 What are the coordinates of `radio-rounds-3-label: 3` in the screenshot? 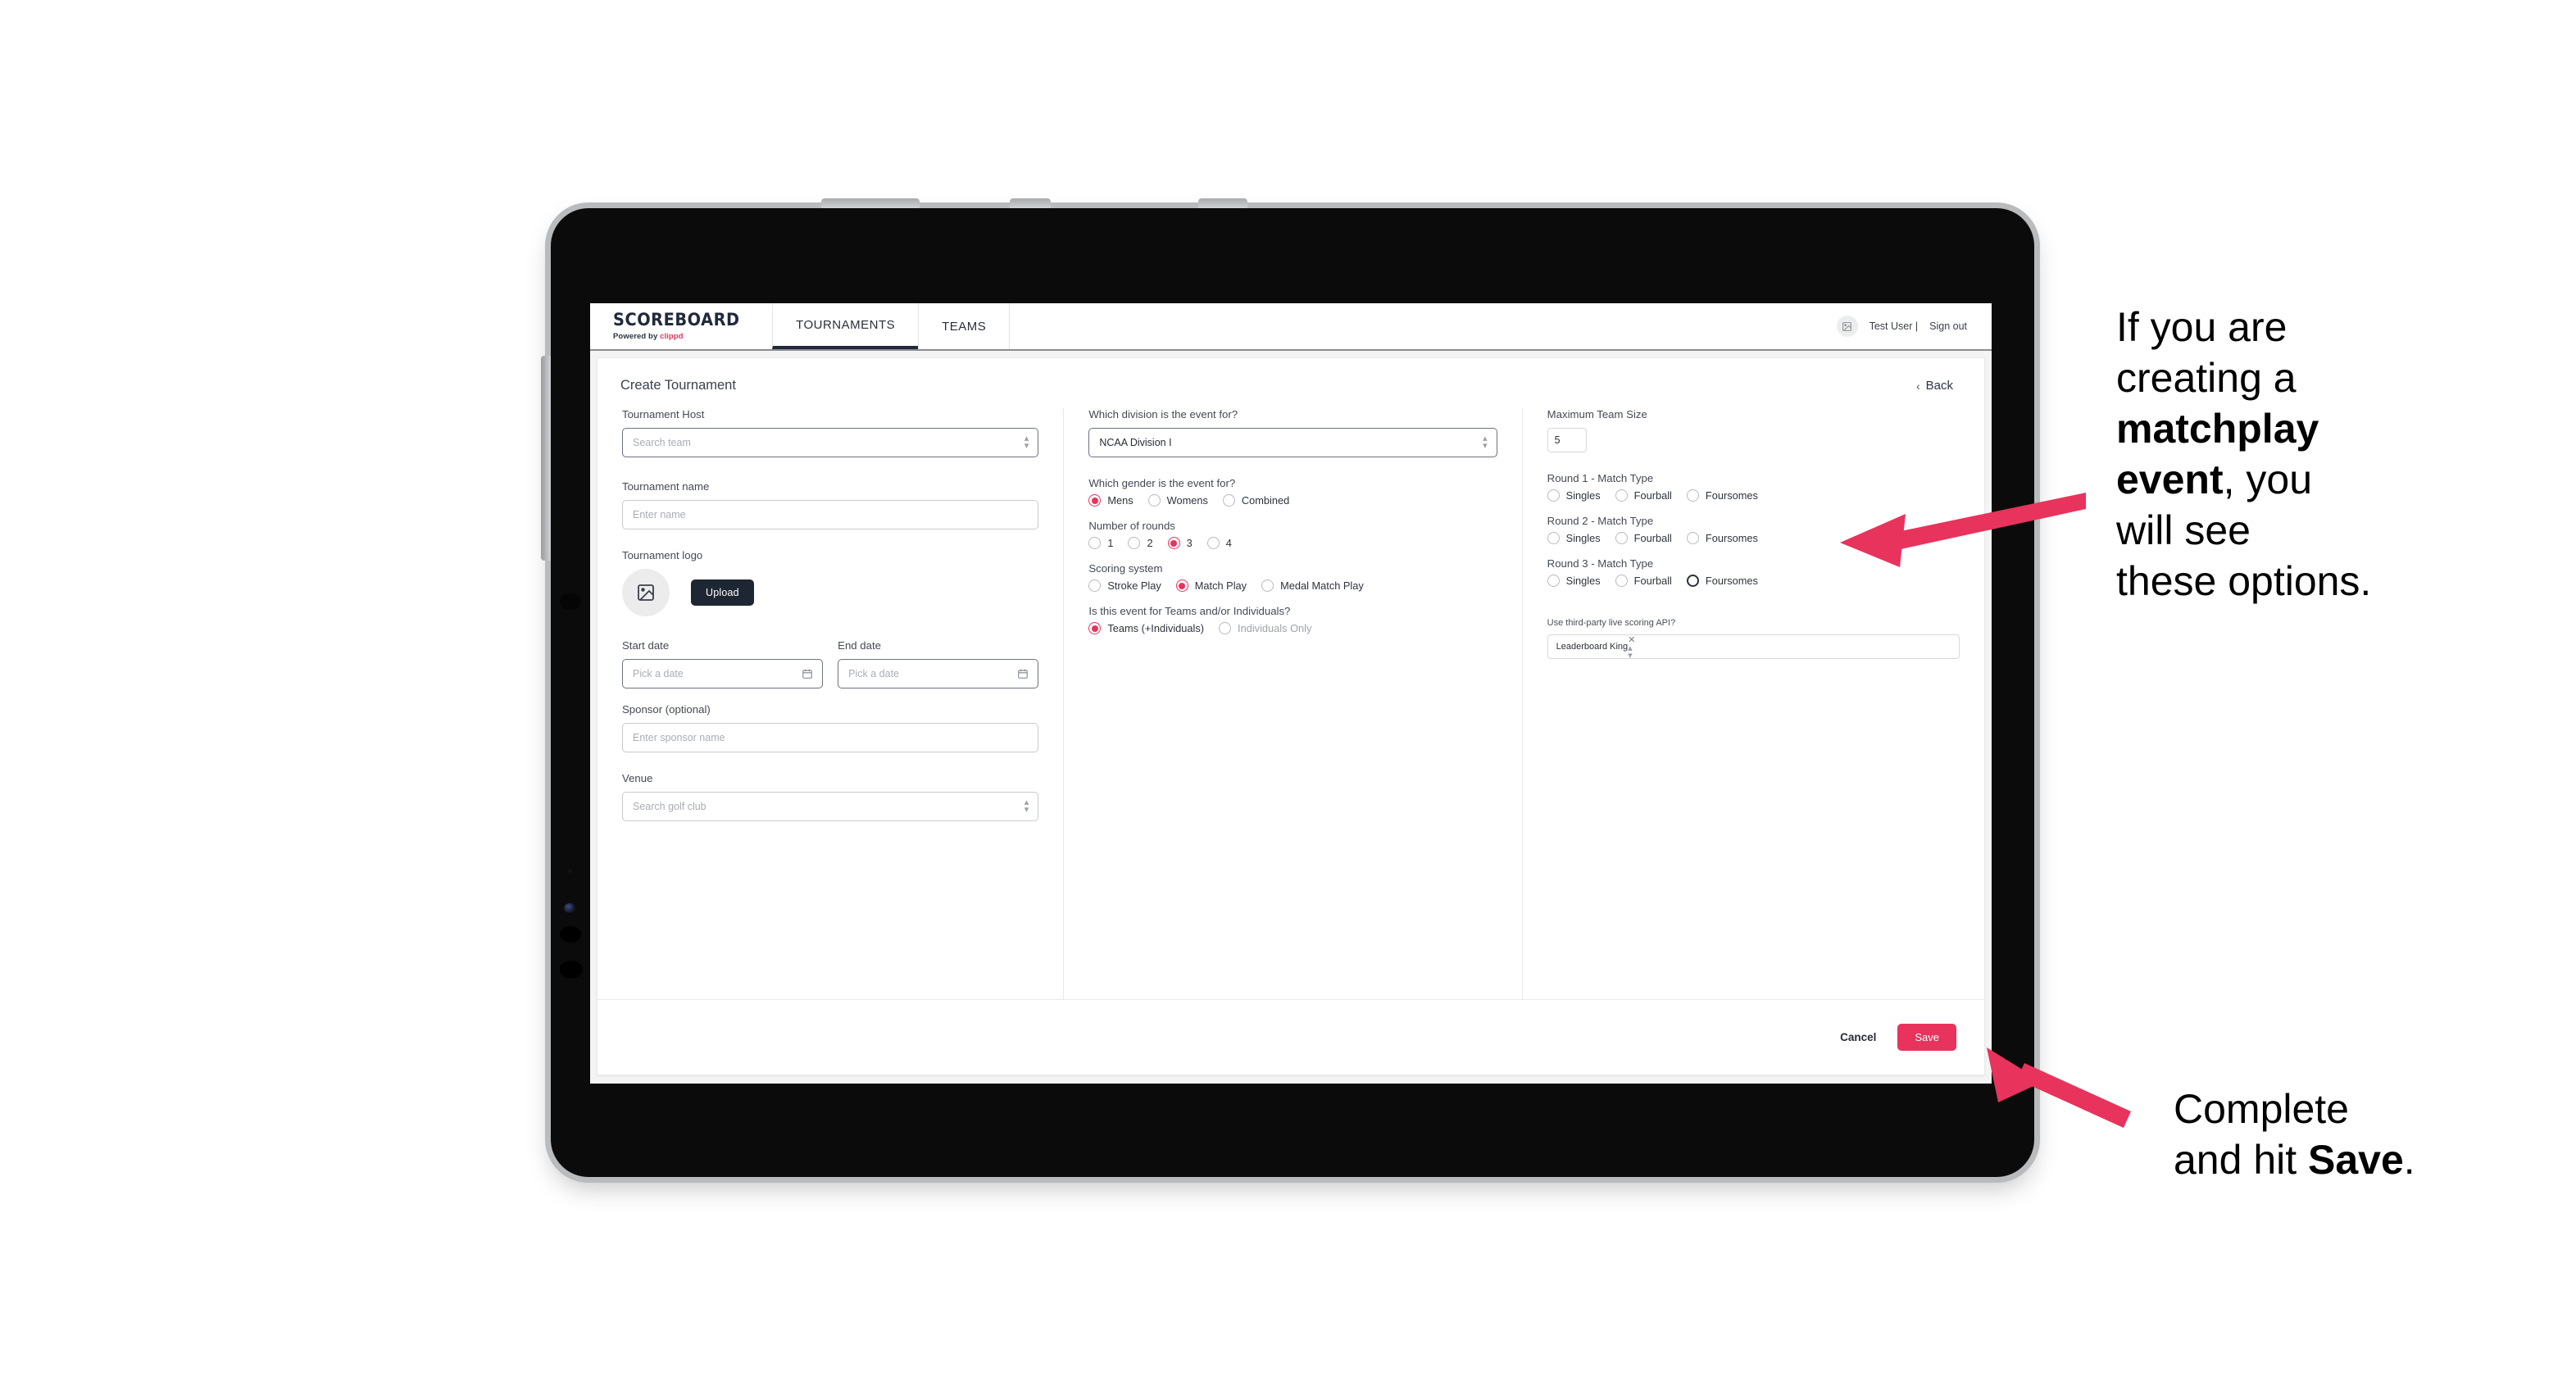 It's located at (1189, 543).